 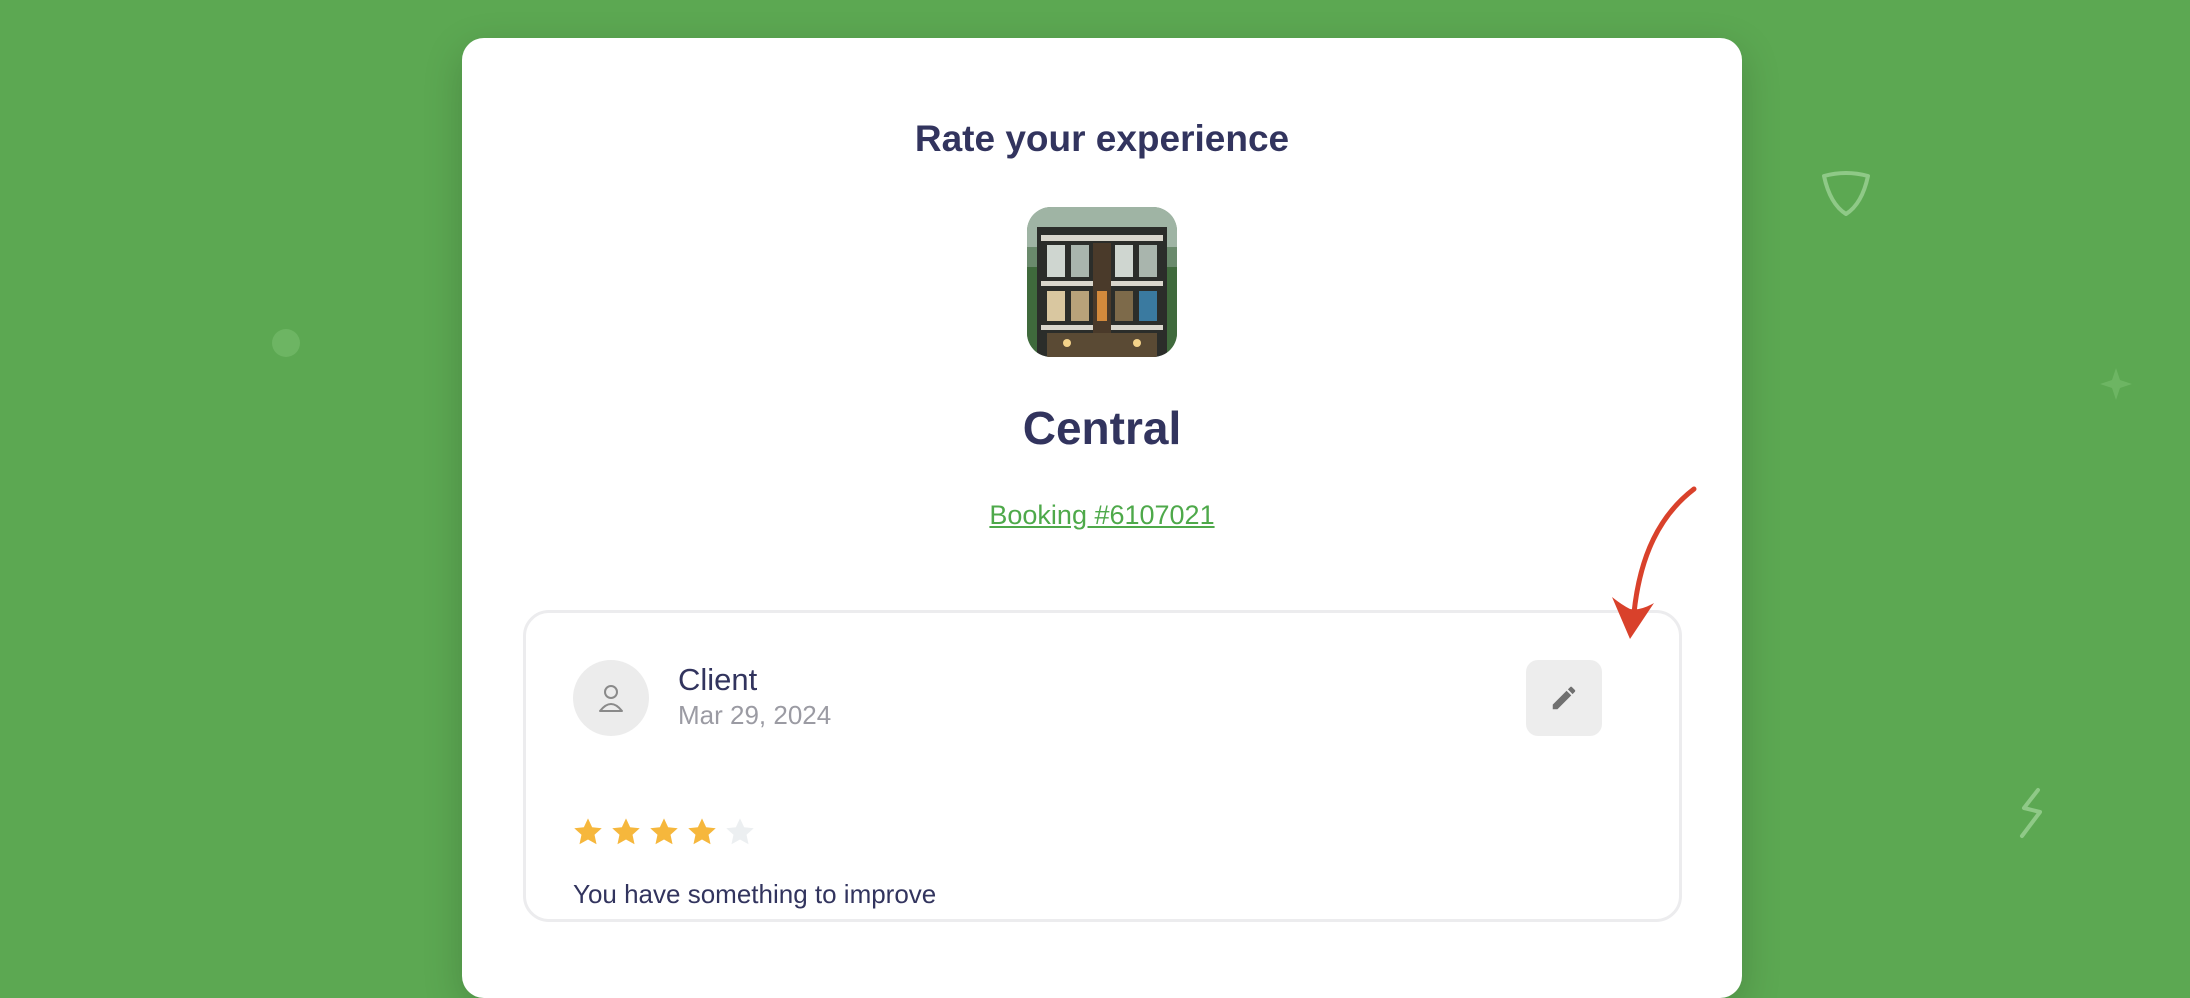 I want to click on review-date: Mar 29, 2024, so click(x=755, y=715).